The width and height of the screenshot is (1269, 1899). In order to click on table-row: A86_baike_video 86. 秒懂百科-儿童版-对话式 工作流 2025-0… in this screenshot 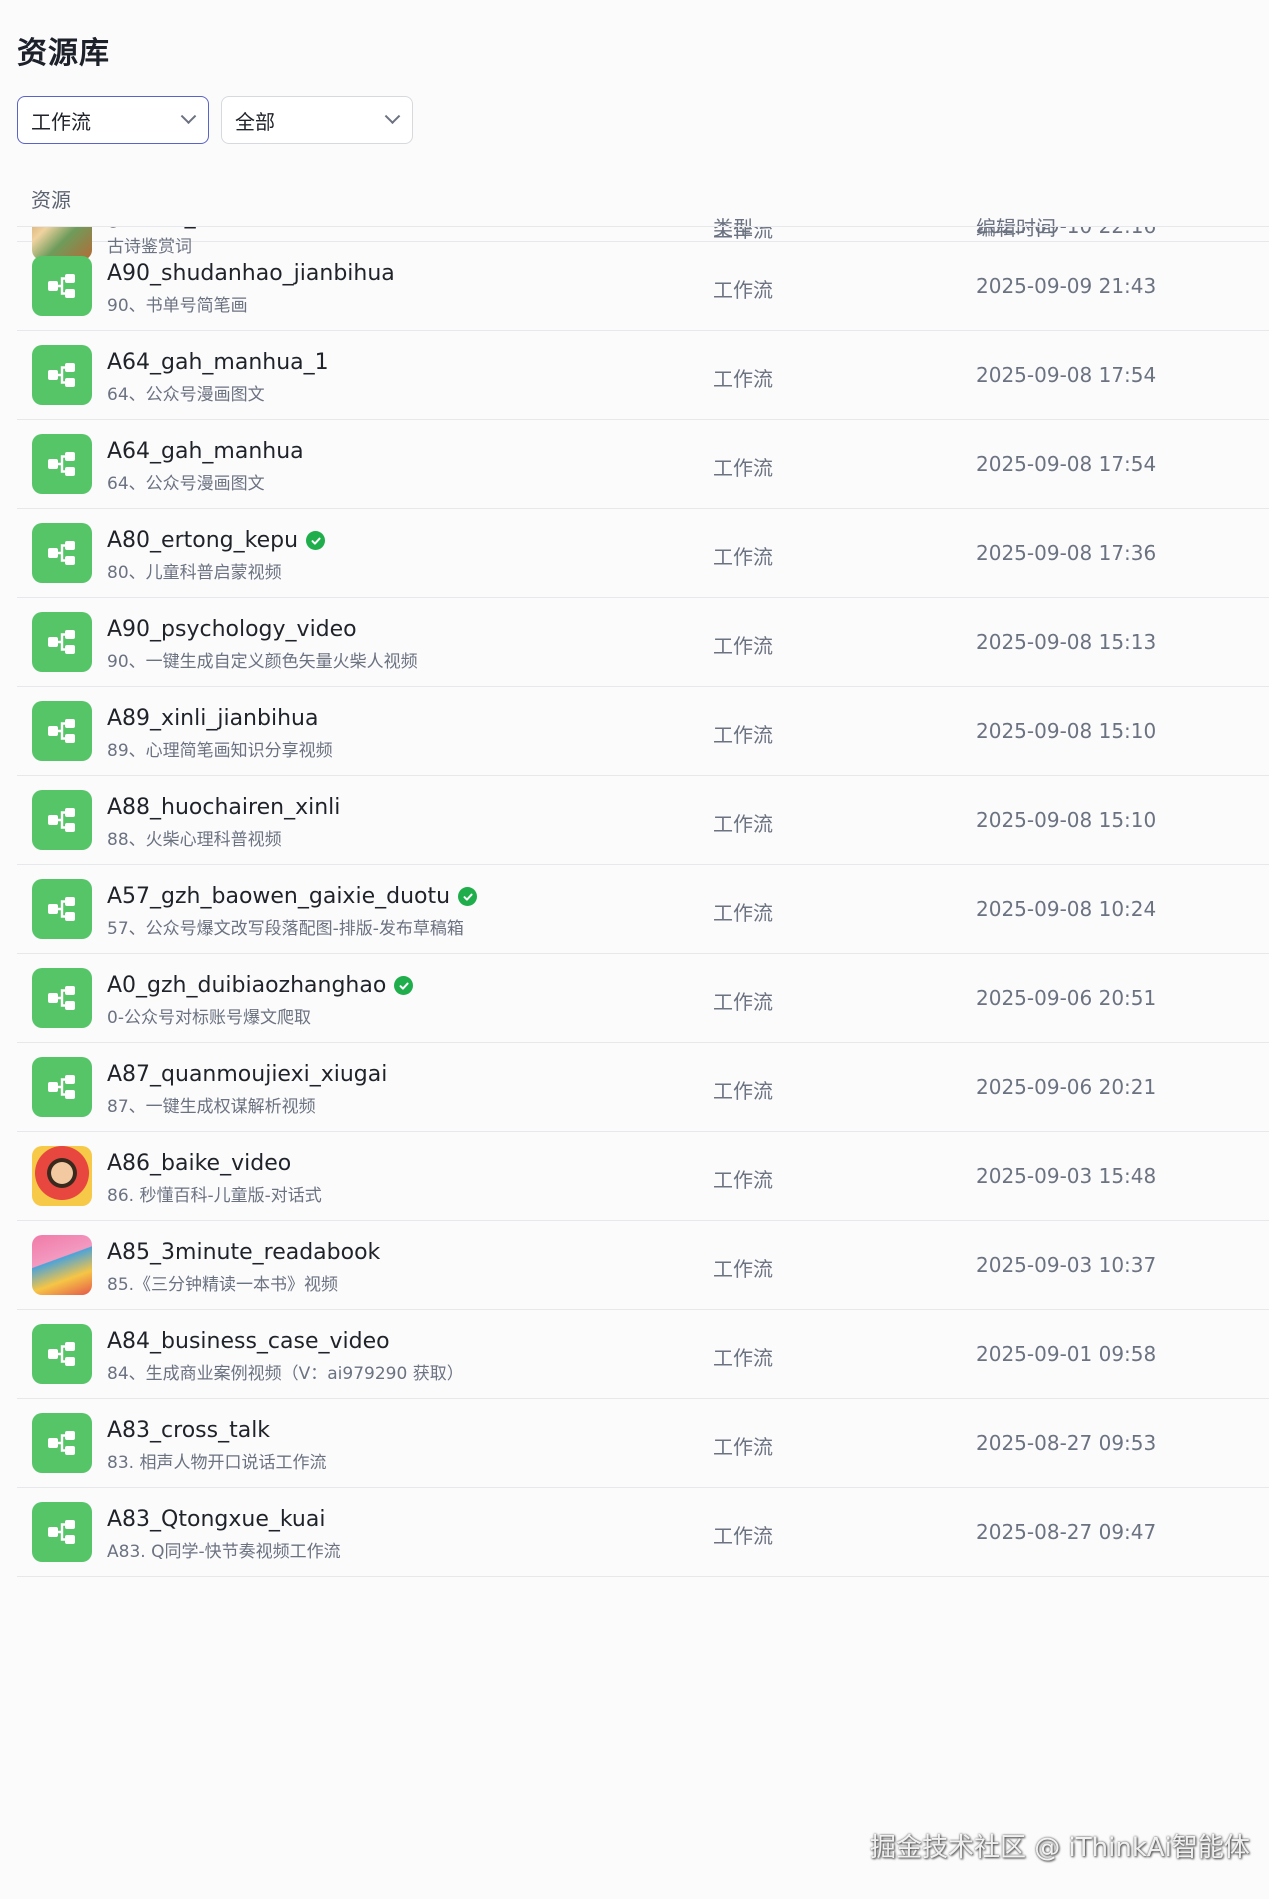, I will do `click(643, 1176)`.